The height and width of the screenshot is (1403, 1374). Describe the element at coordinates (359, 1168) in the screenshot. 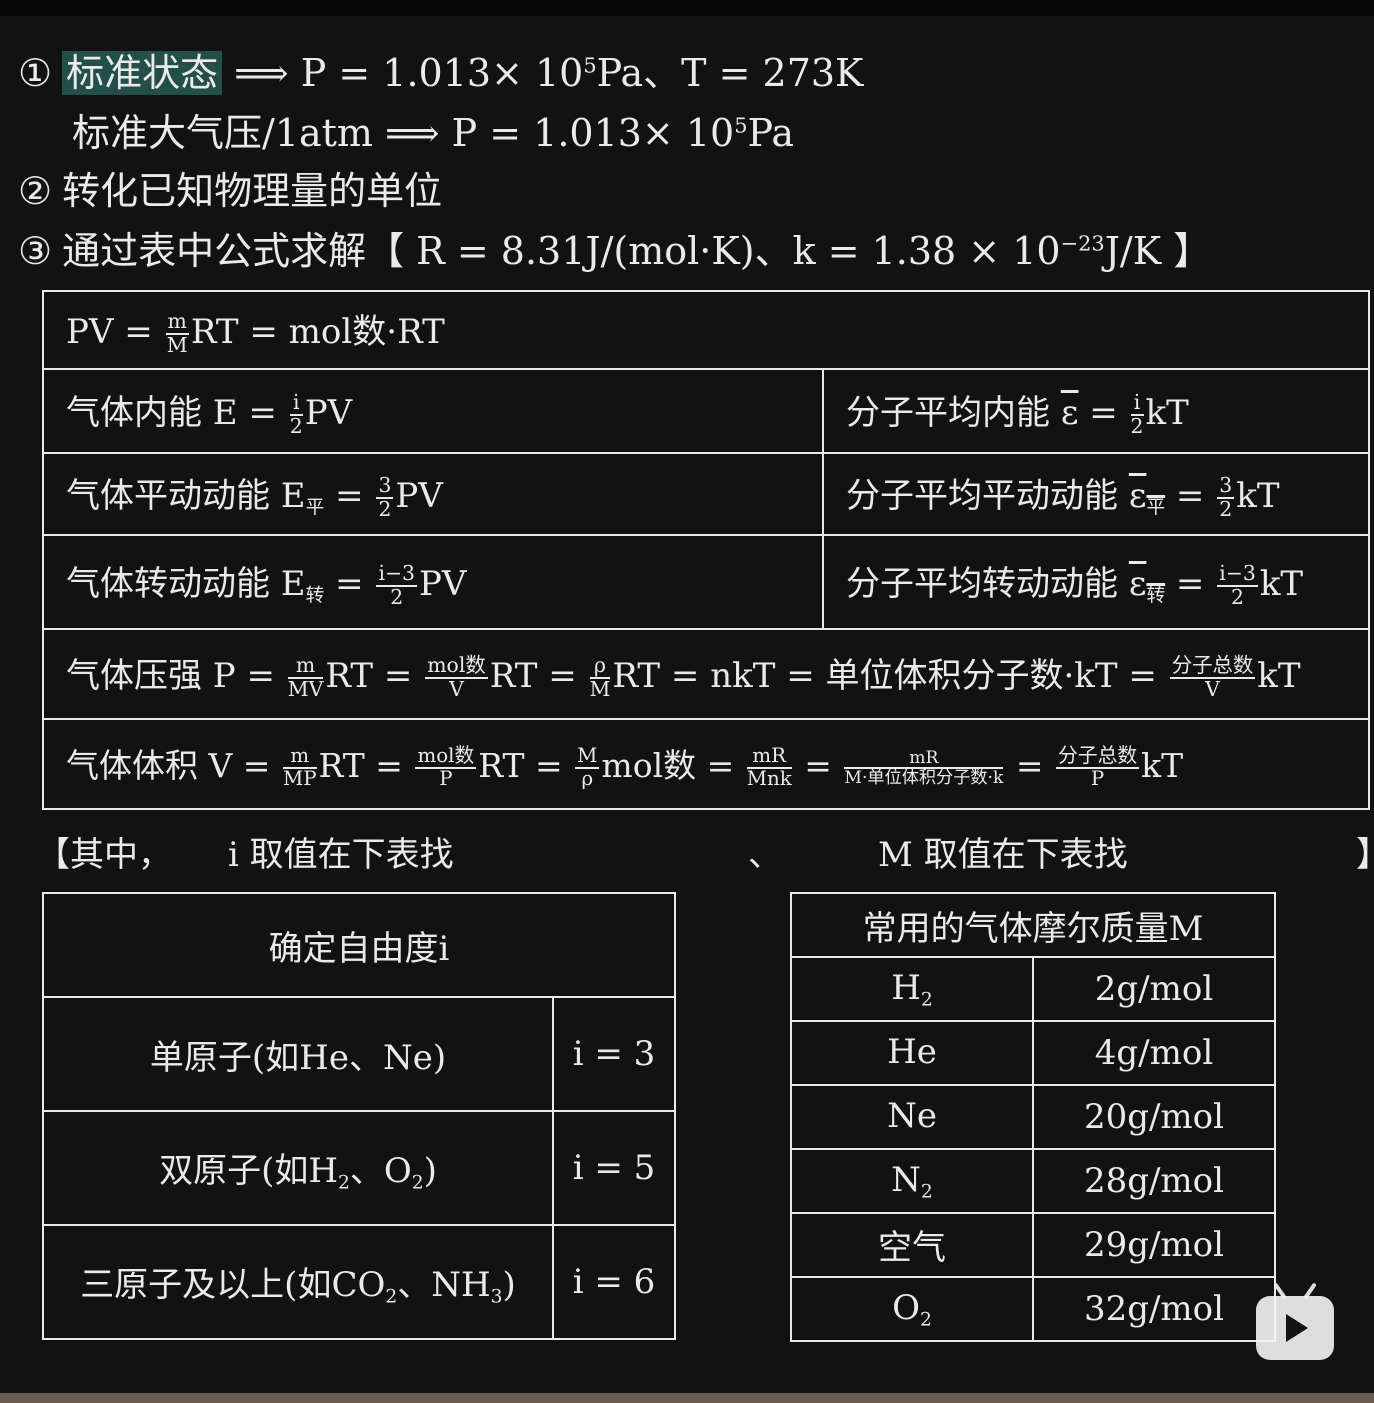

I see `dof-row: 双原子(如H2、O2) i = 5` at that location.